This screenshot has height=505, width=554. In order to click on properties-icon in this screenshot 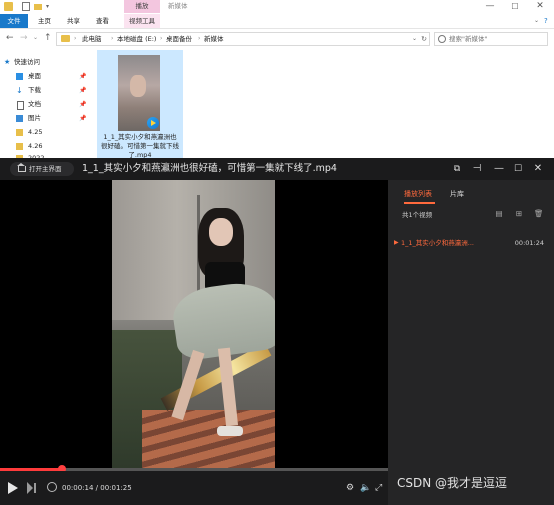, I will do `click(26, 6)`.